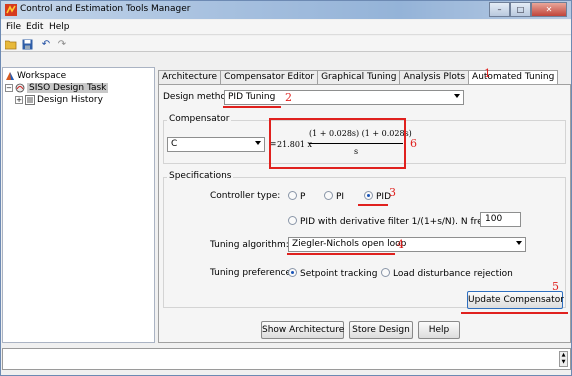 The image size is (572, 376). I want to click on close-button: ✕, so click(549, 9).